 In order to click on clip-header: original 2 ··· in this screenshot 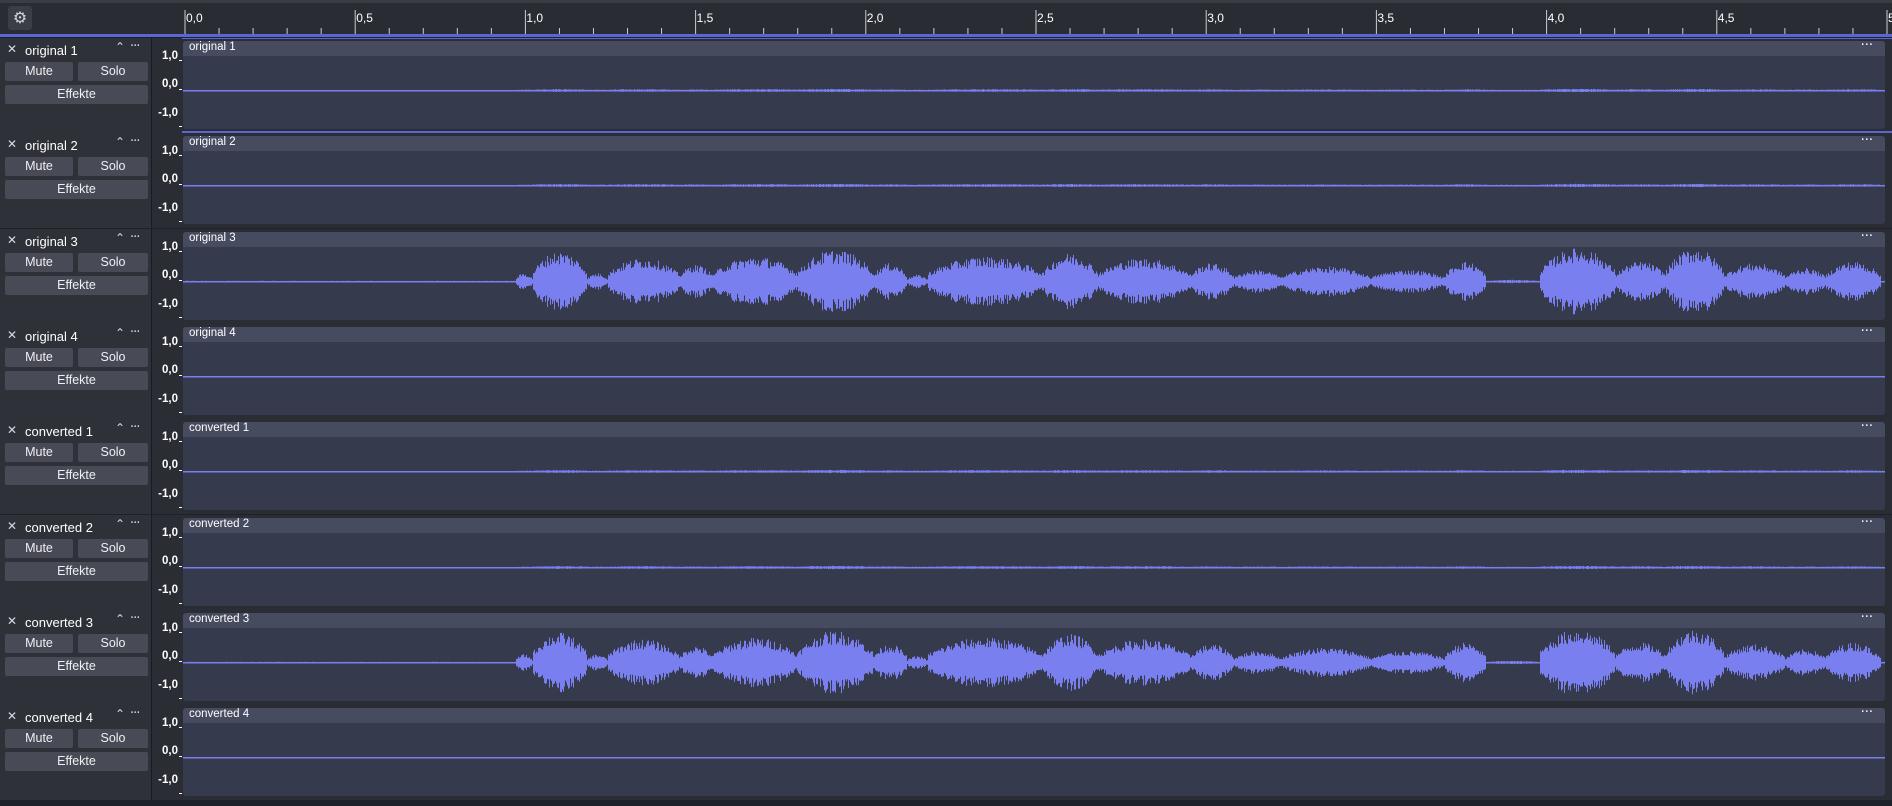, I will do `click(1034, 143)`.